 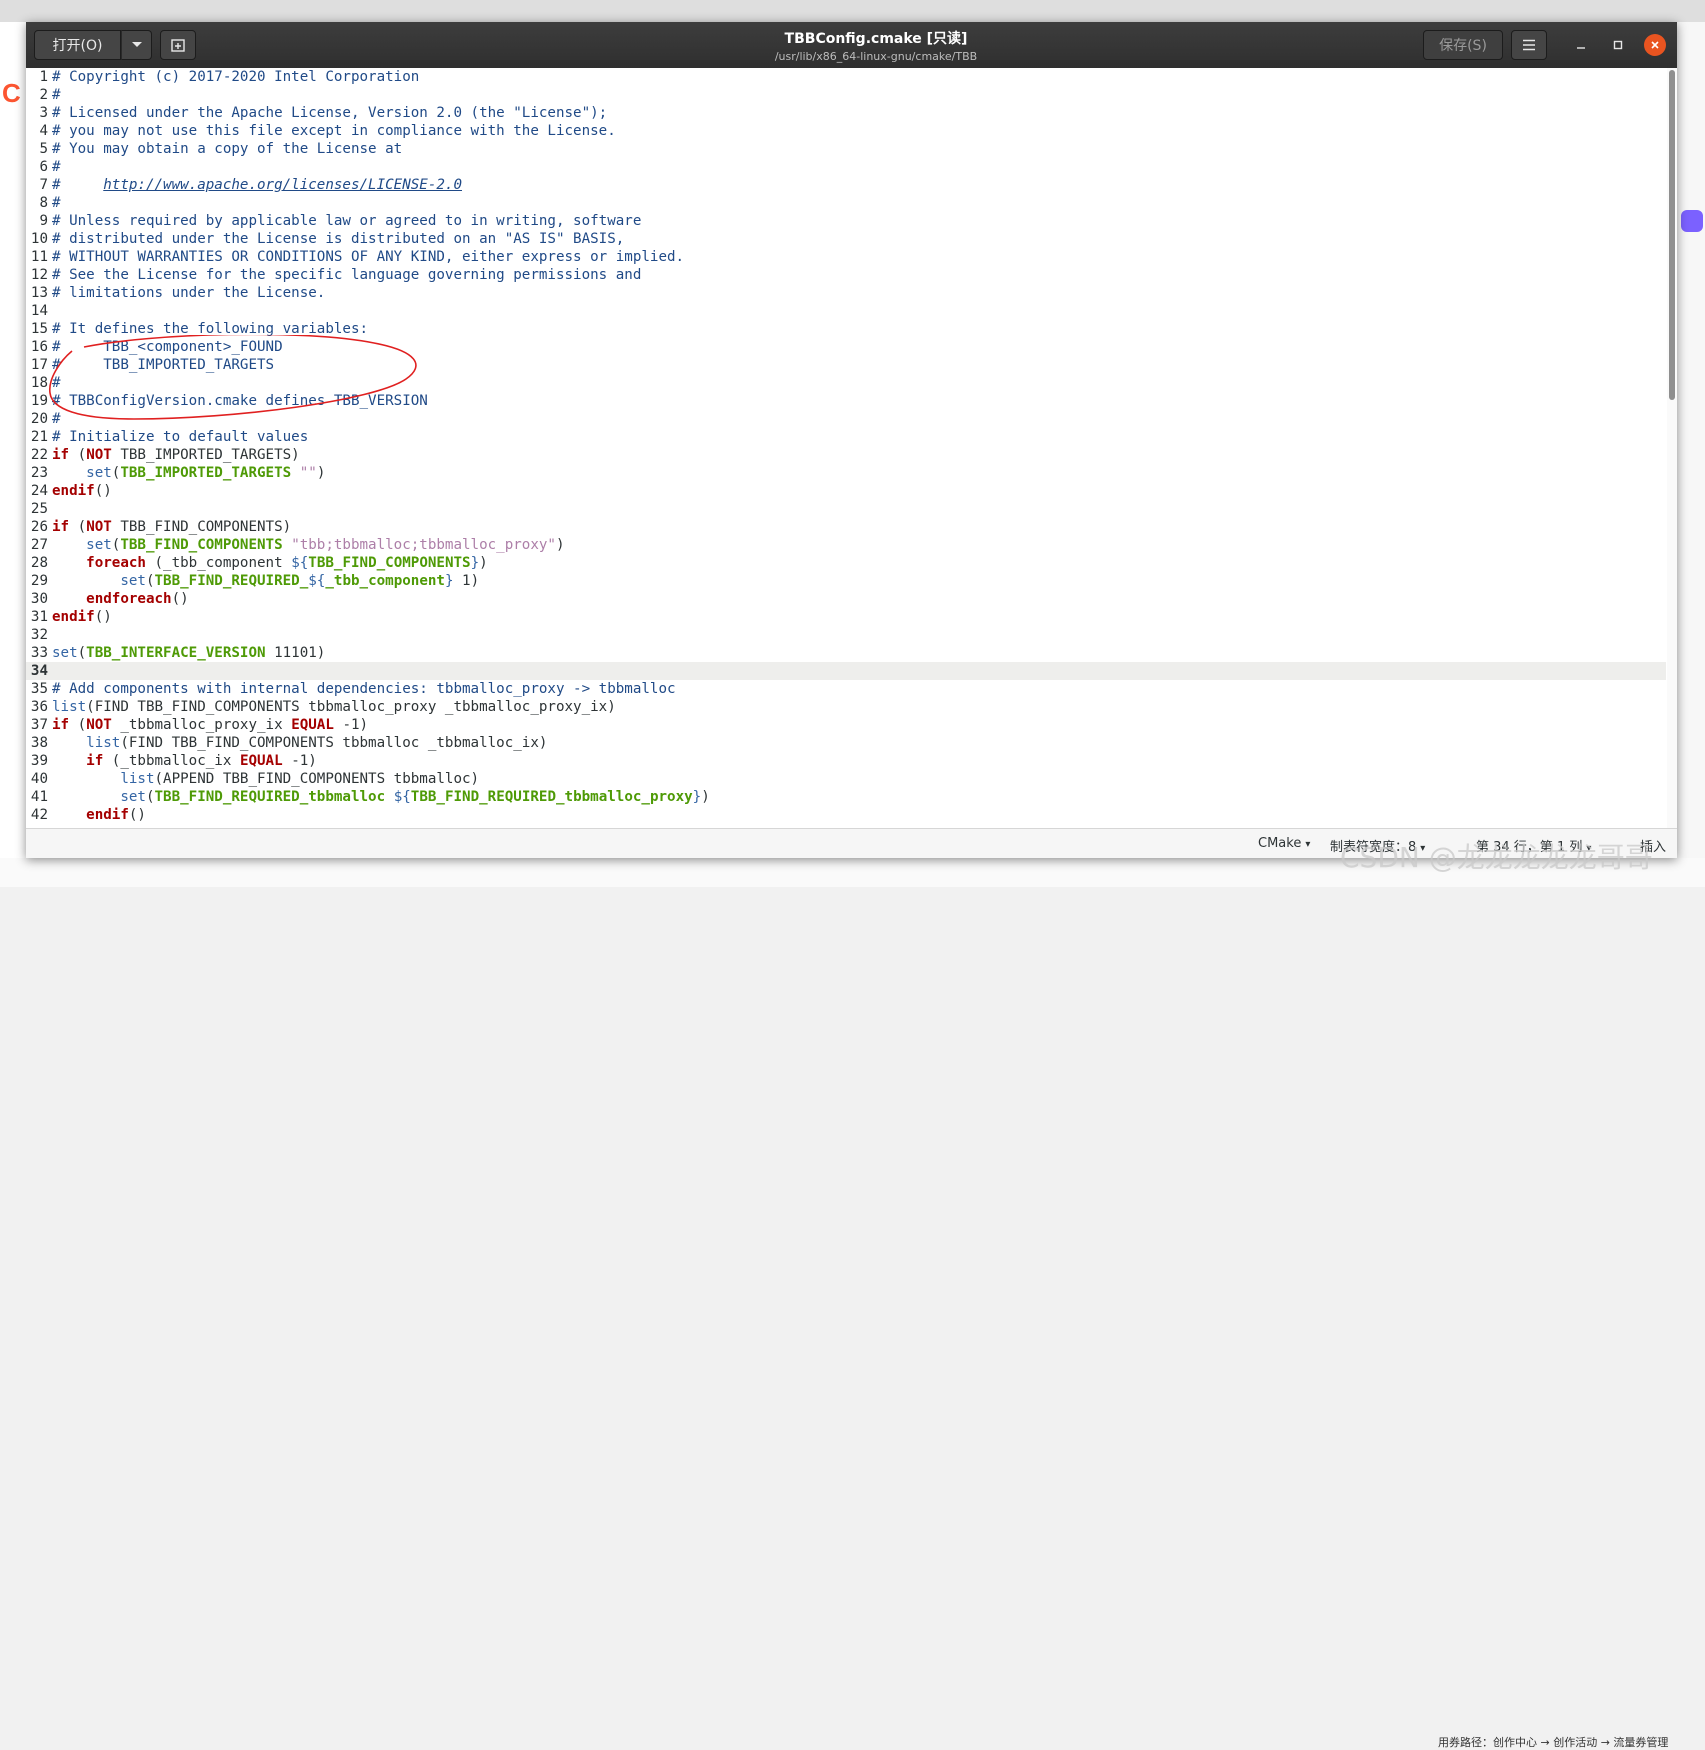 What do you see at coordinates (43, 185) in the screenshot?
I see `line-number: 7` at bounding box center [43, 185].